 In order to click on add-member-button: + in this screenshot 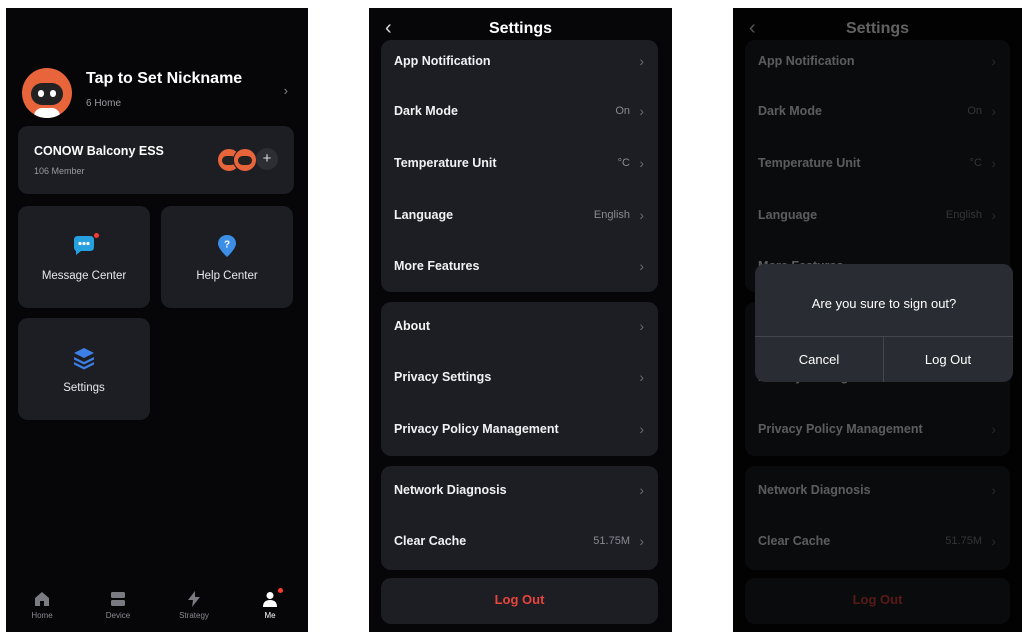, I will do `click(267, 159)`.